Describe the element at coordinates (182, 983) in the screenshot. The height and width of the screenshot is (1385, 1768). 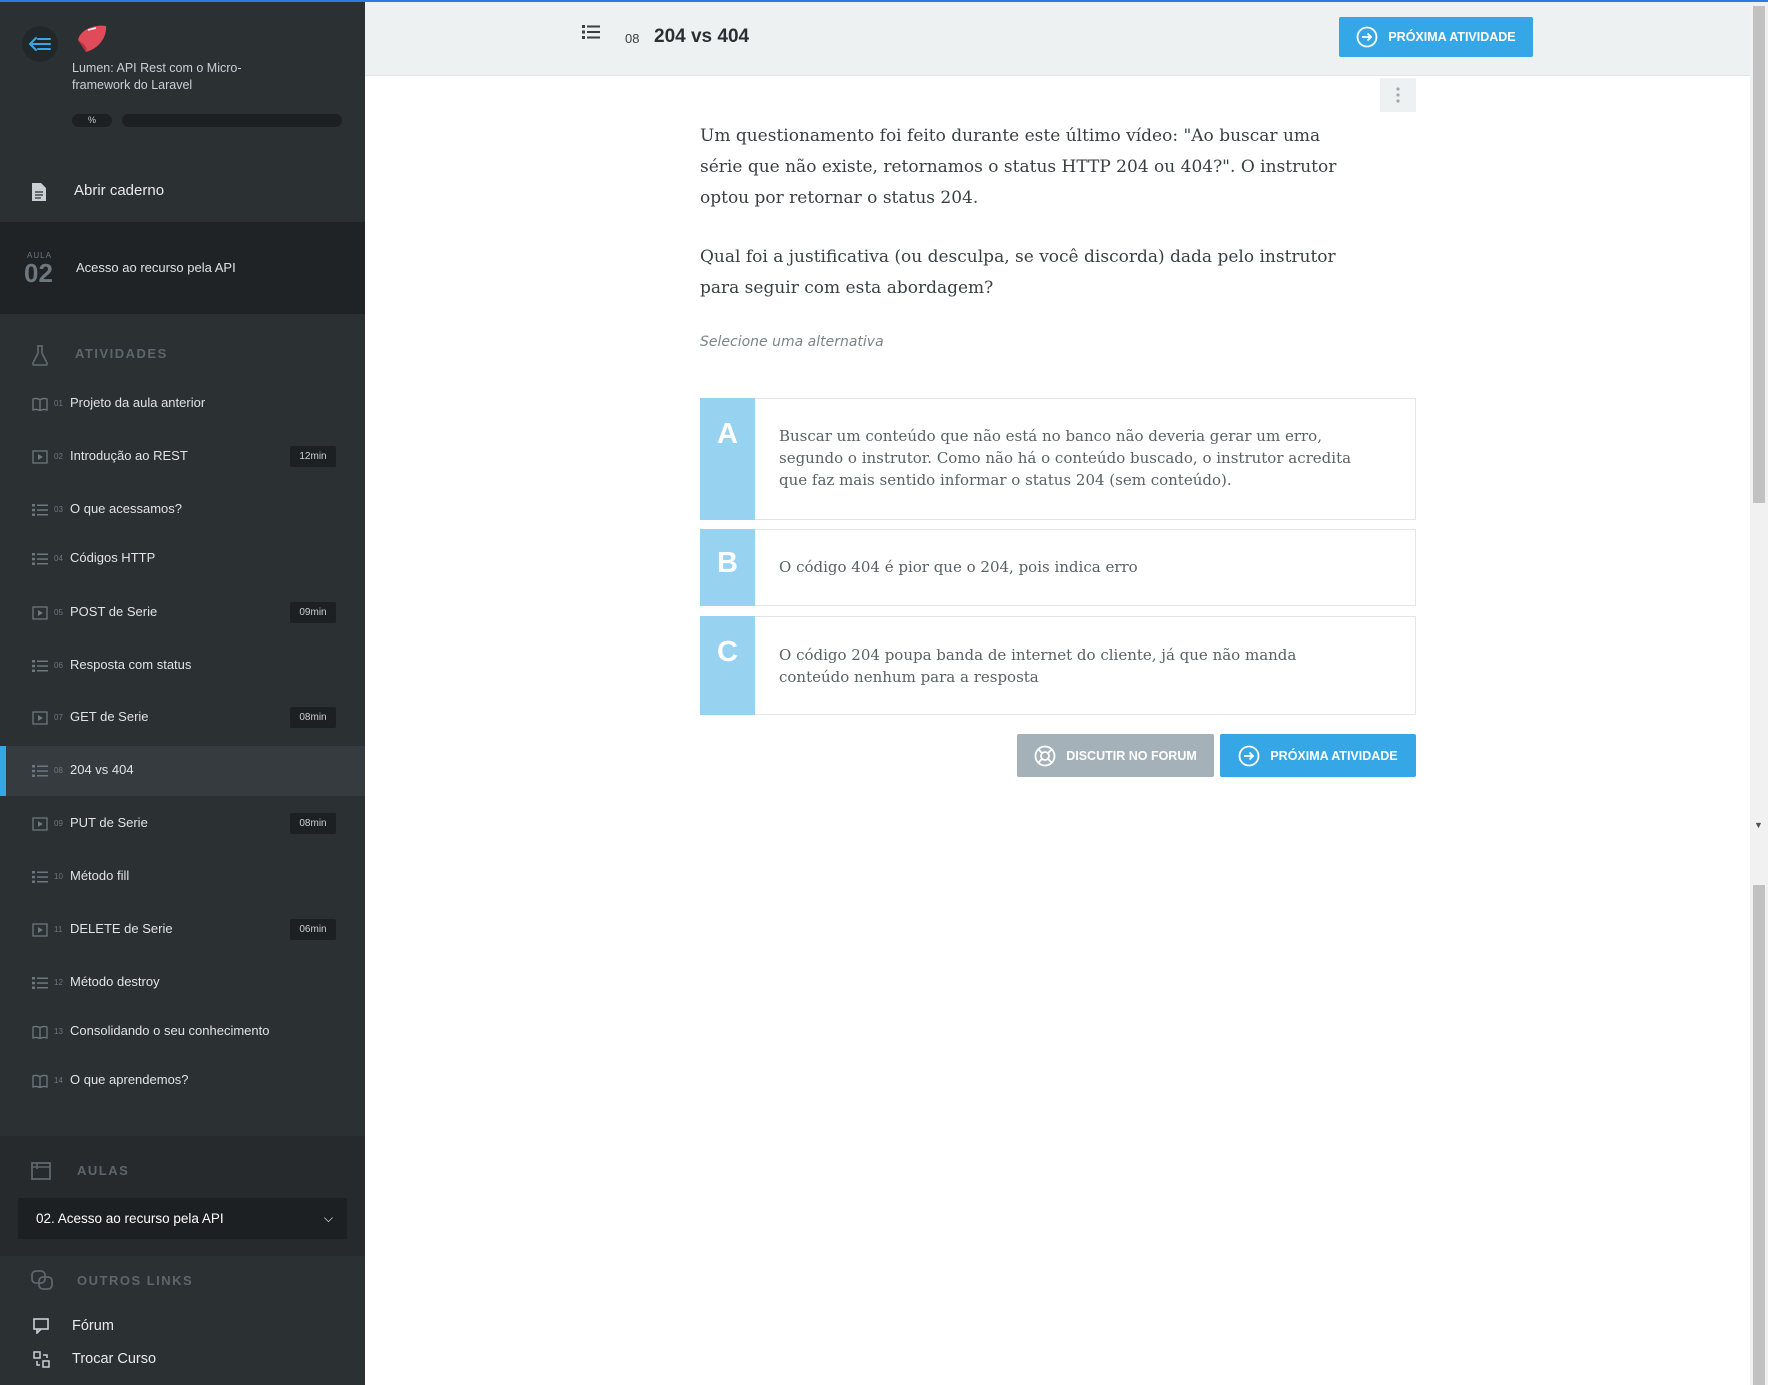
I see `activity-item: 12 Método destroy` at that location.